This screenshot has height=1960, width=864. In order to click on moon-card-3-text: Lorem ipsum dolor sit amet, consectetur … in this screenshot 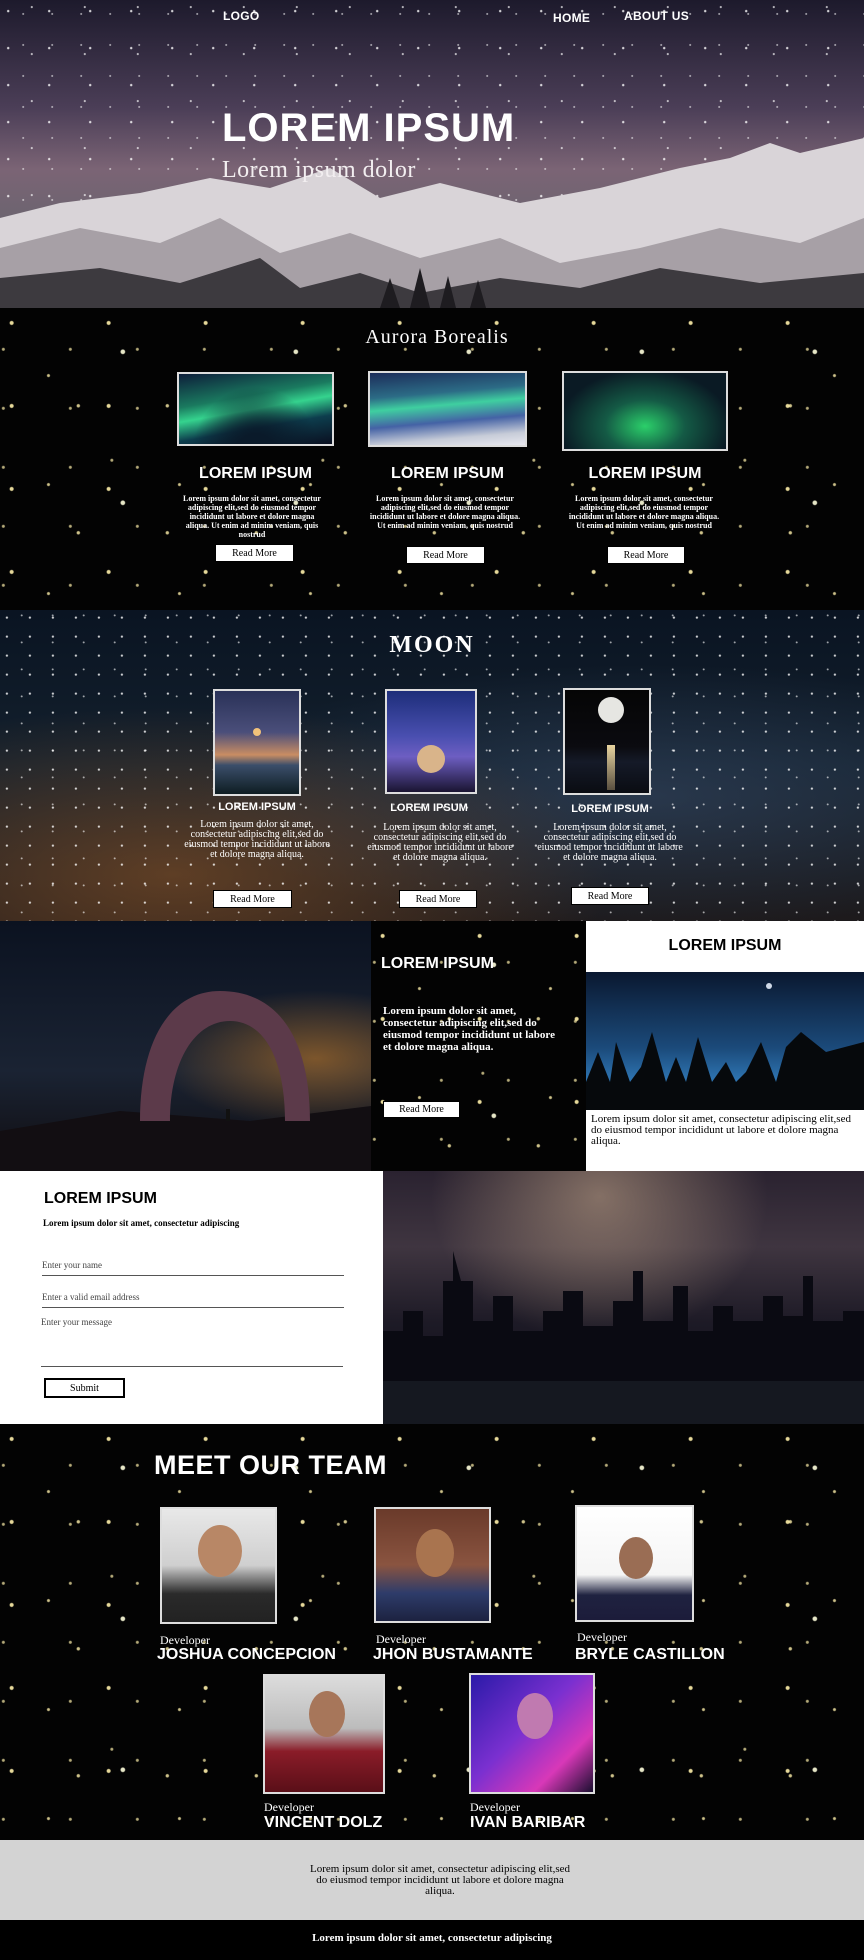, I will do `click(610, 842)`.